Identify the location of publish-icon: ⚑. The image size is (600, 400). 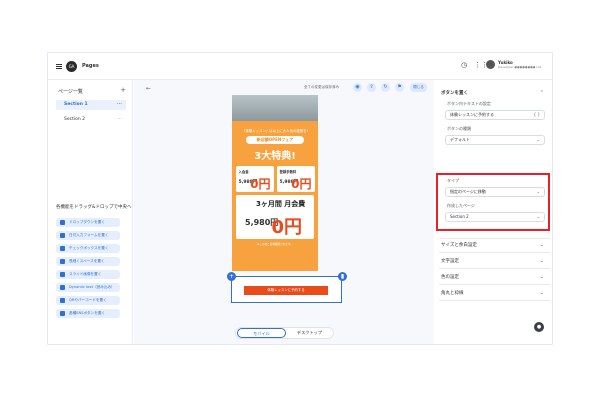
(399, 87).